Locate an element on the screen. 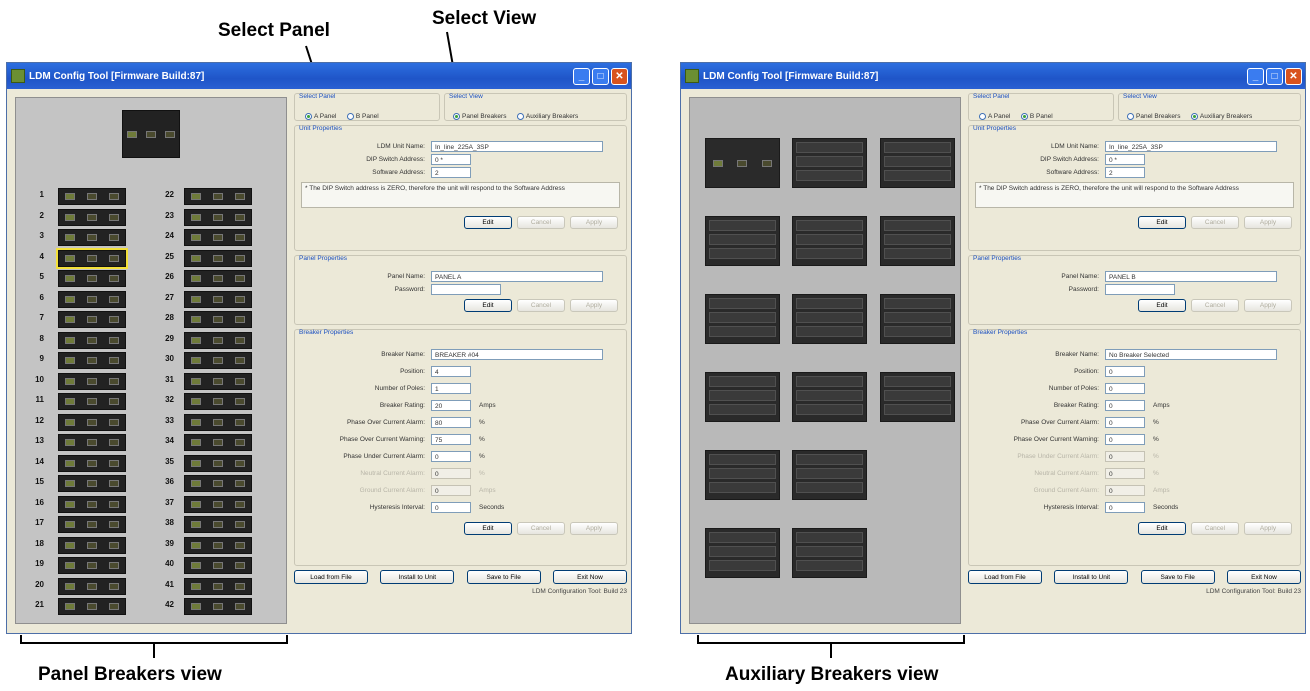  breaker-apply-button: Apply is located at coordinates (594, 528).